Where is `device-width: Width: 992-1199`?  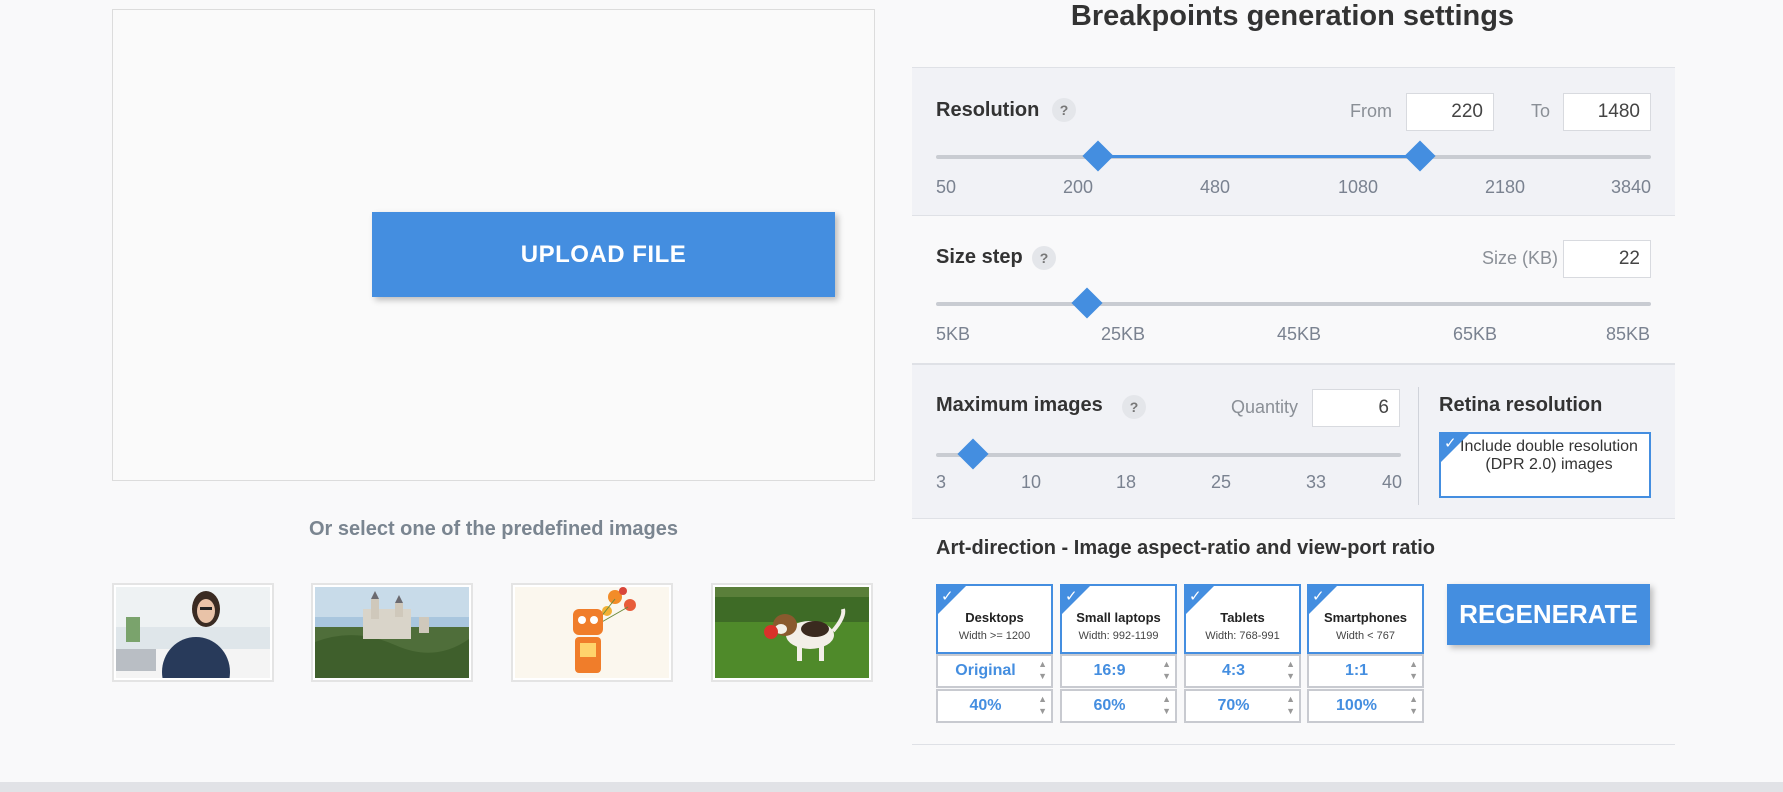 device-width: Width: 992-1199 is located at coordinates (1118, 636).